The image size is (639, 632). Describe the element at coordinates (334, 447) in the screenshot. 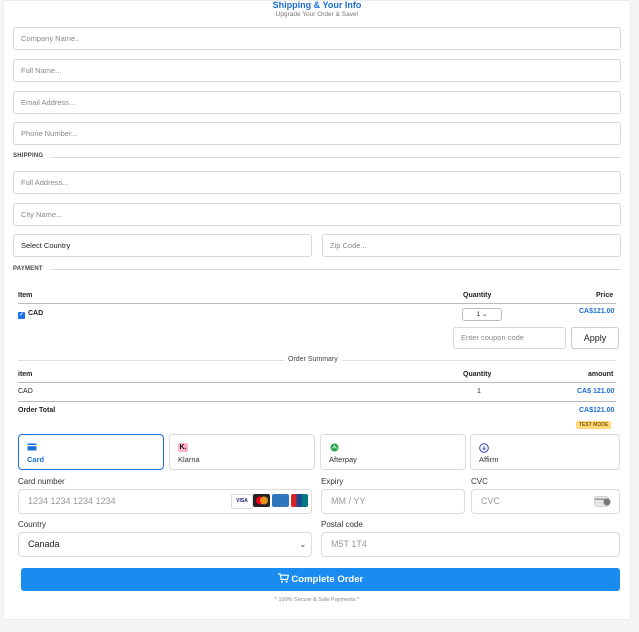

I see `afterpay-icon` at that location.